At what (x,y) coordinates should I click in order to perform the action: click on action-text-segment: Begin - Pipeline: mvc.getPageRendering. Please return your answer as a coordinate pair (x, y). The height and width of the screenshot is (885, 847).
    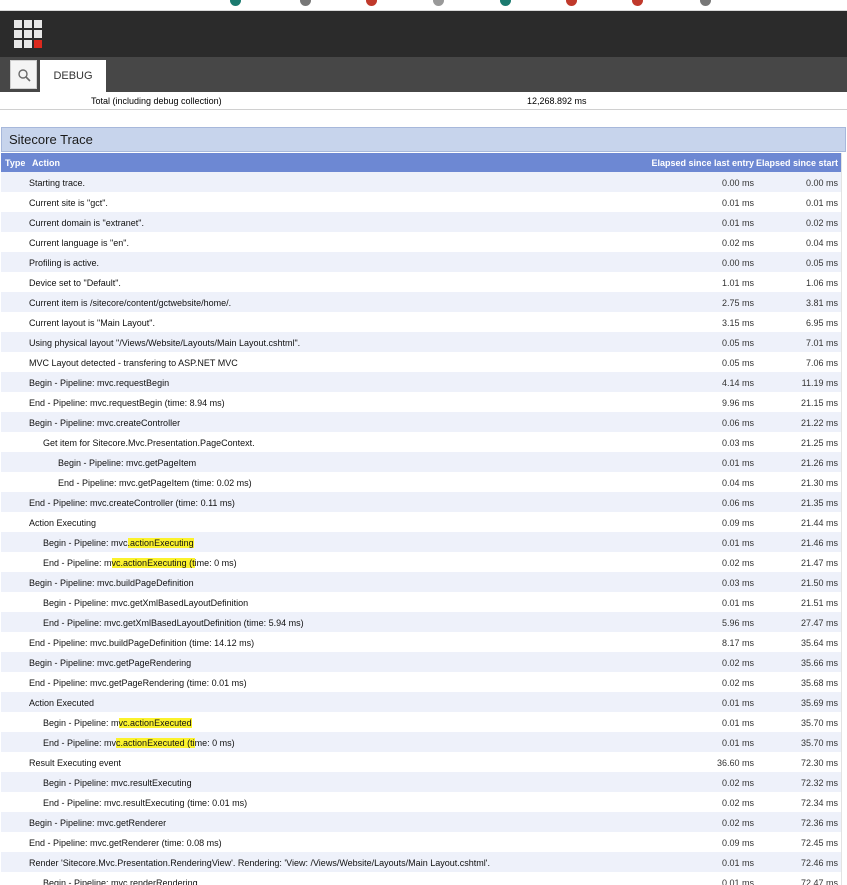
    Looking at the image, I should click on (110, 663).